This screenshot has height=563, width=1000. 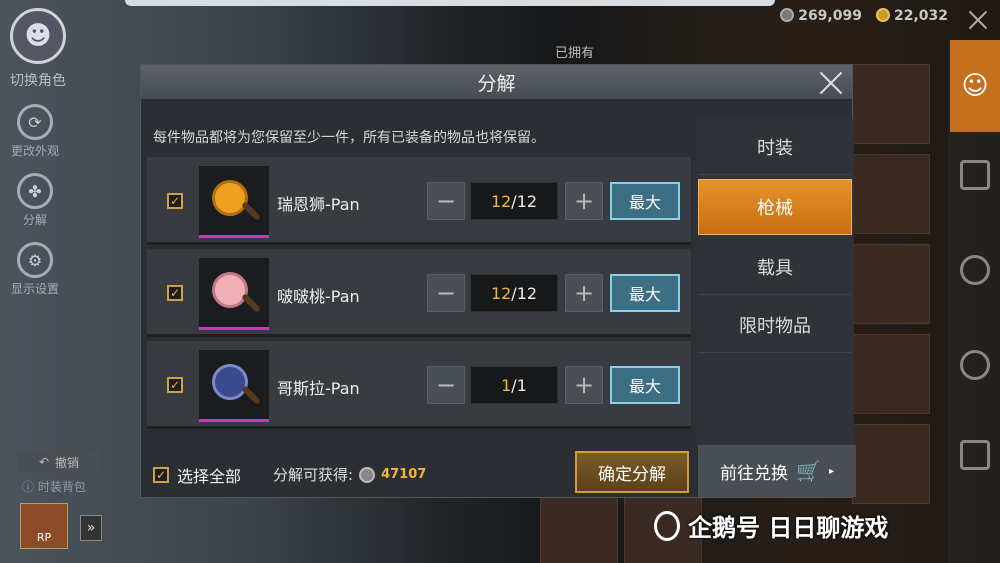 I want to click on left-menu: ☻ 切换角色 ⟳ 更改外观 ✤ 分解 ⚙ 显示设置, so click(x=44, y=152).